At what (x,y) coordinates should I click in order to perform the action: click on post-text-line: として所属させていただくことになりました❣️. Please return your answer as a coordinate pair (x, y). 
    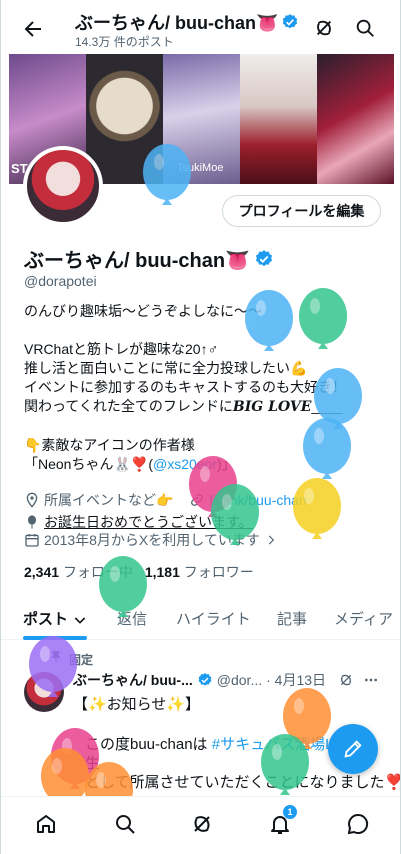
    Looking at the image, I should click on (243, 782).